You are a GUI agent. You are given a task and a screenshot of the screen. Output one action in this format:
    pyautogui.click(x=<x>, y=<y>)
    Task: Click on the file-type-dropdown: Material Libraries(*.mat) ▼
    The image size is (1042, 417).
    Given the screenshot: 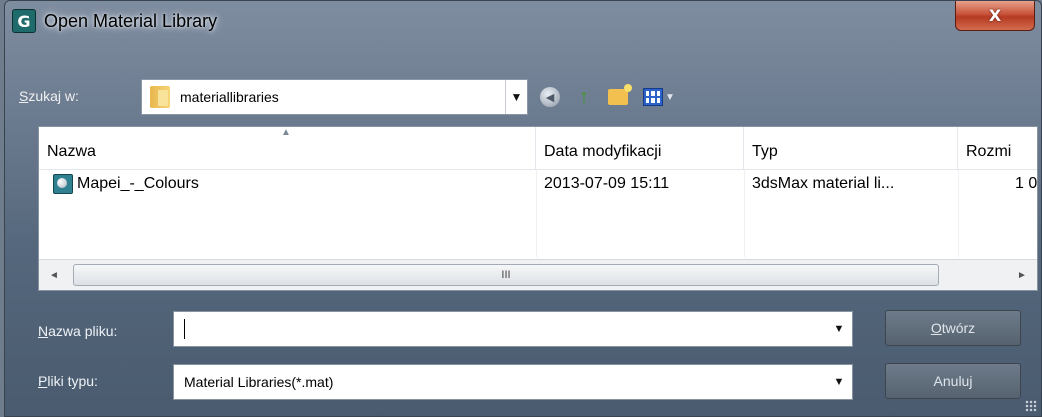 What is the action you would take?
    pyautogui.click(x=513, y=382)
    